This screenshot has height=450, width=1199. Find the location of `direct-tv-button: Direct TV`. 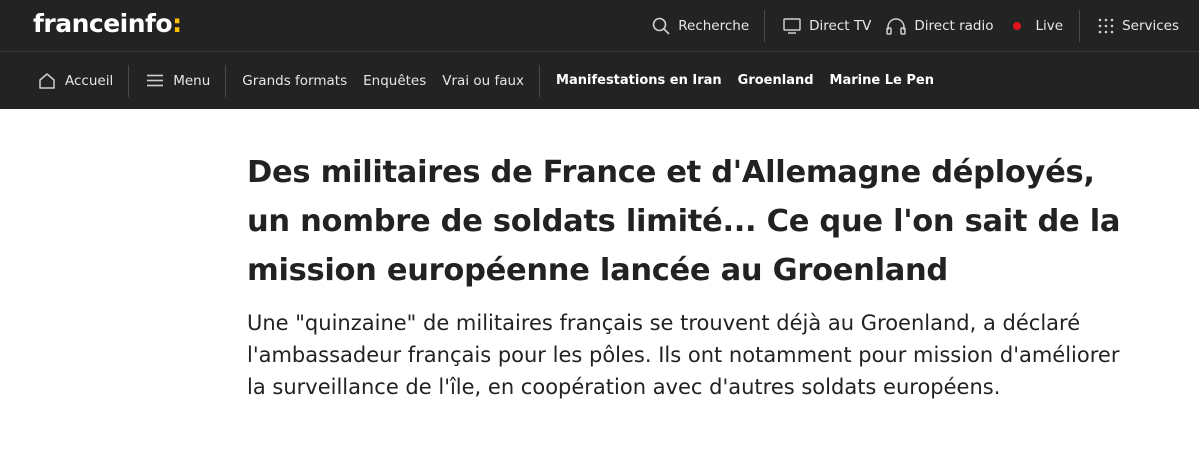

direct-tv-button: Direct TV is located at coordinates (827, 26).